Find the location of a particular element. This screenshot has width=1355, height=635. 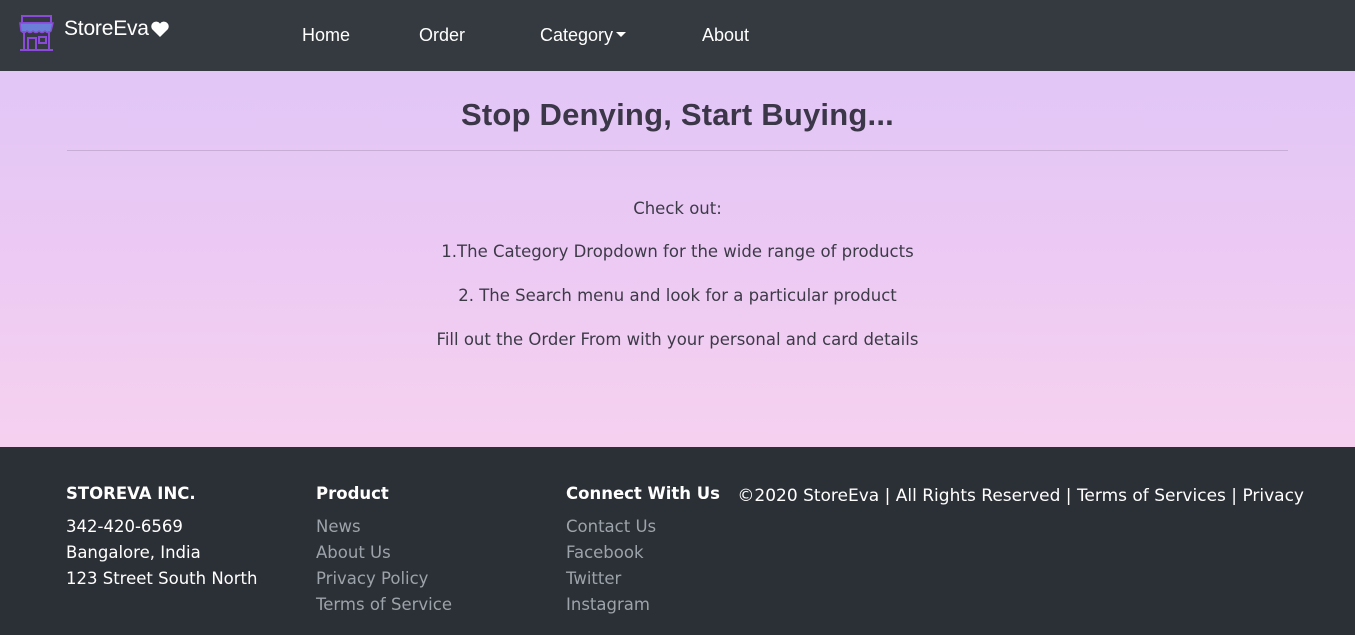

footer-link-contact-us: Contact Us is located at coordinates (643, 527).